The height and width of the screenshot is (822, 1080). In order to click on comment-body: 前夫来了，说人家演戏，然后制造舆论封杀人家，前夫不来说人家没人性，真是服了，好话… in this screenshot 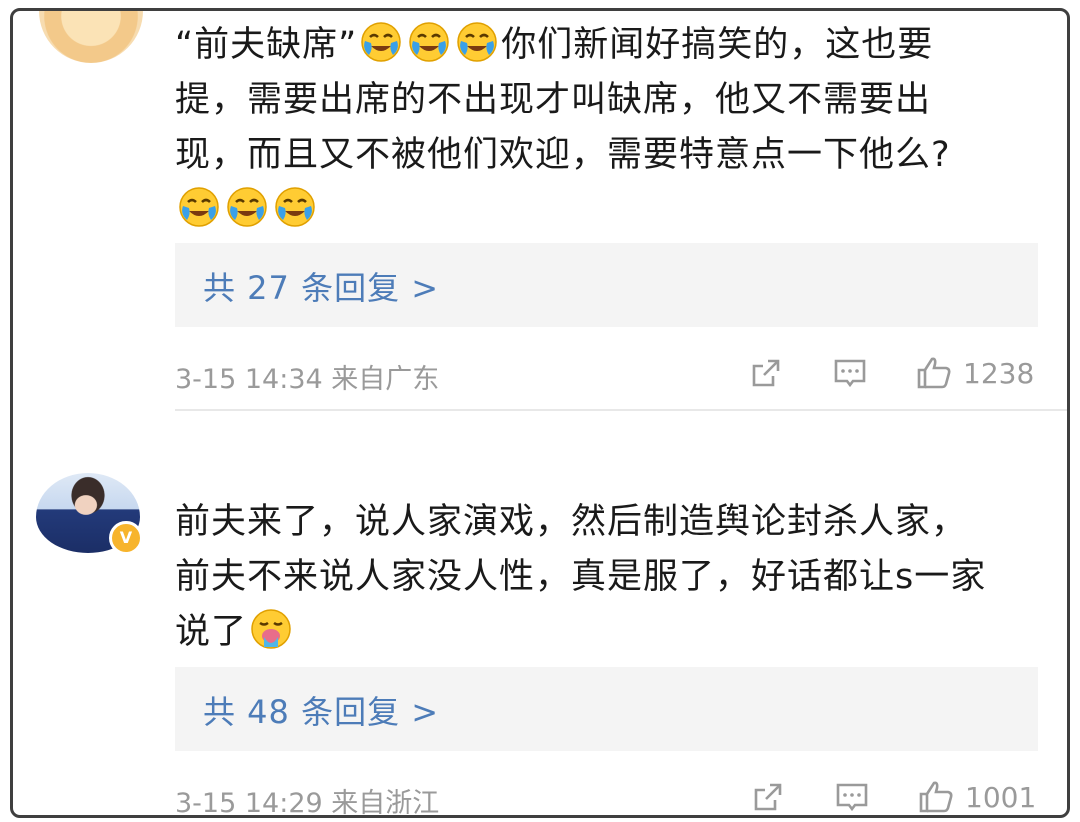, I will do `click(581, 577)`.